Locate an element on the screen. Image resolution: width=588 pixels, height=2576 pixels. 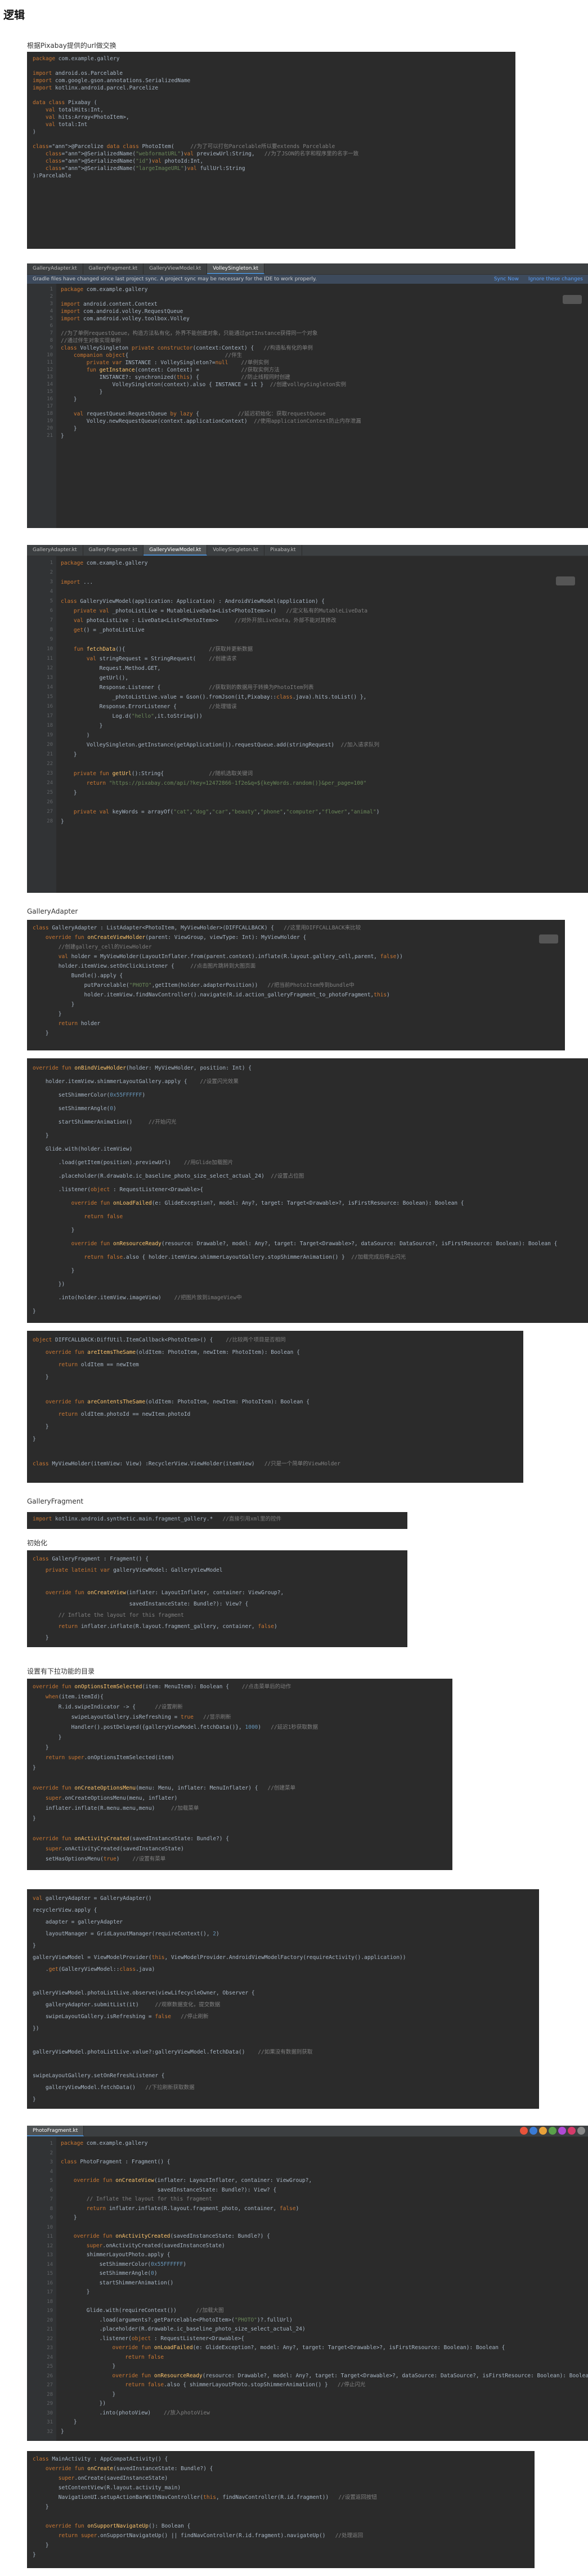
sync-icon is located at coordinates (524, 2131).